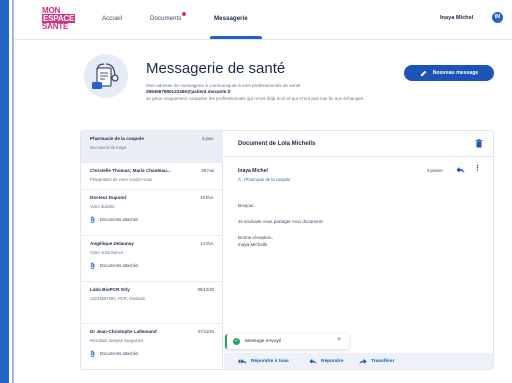  Describe the element at coordinates (339, 340) in the screenshot. I see `close-icon: ×` at that location.